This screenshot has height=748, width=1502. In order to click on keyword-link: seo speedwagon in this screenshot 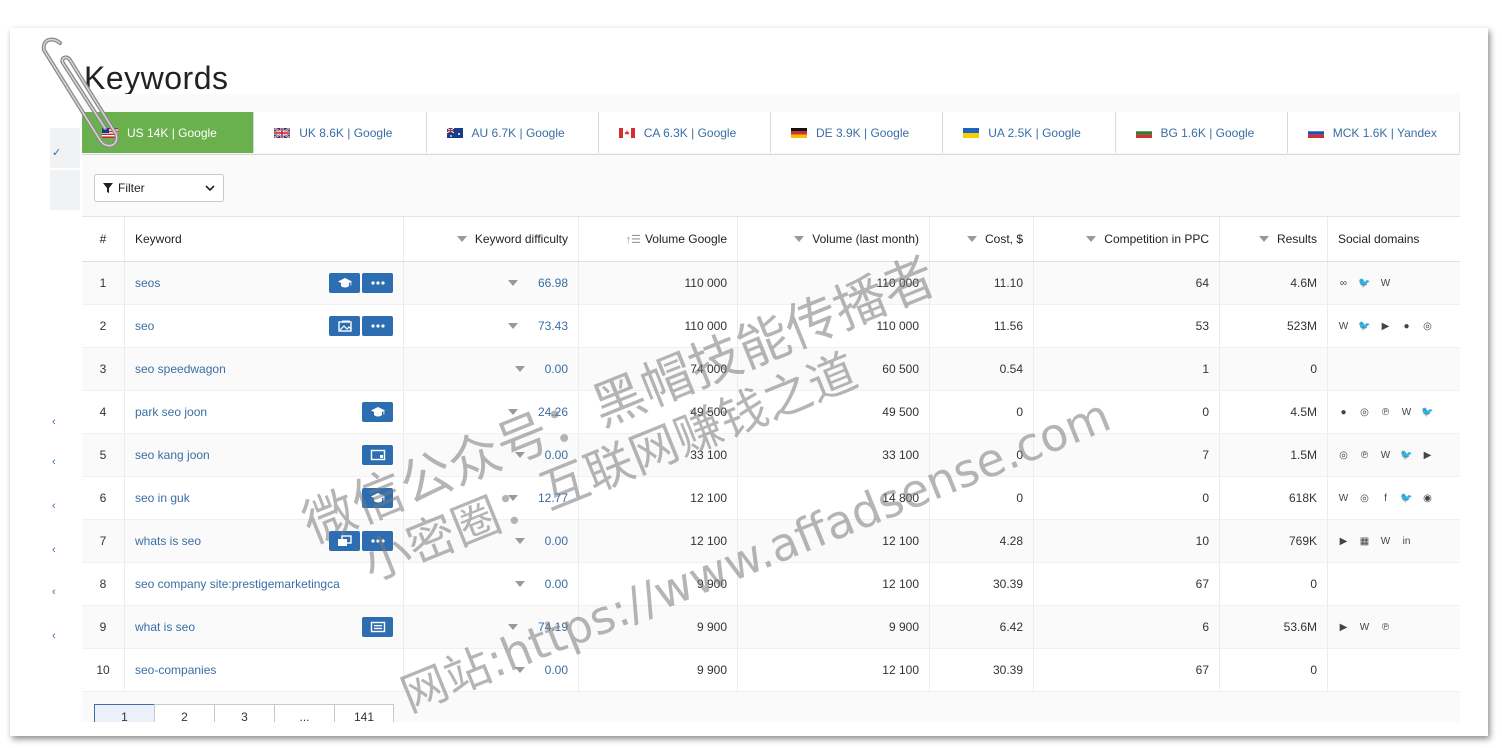, I will do `click(180, 369)`.